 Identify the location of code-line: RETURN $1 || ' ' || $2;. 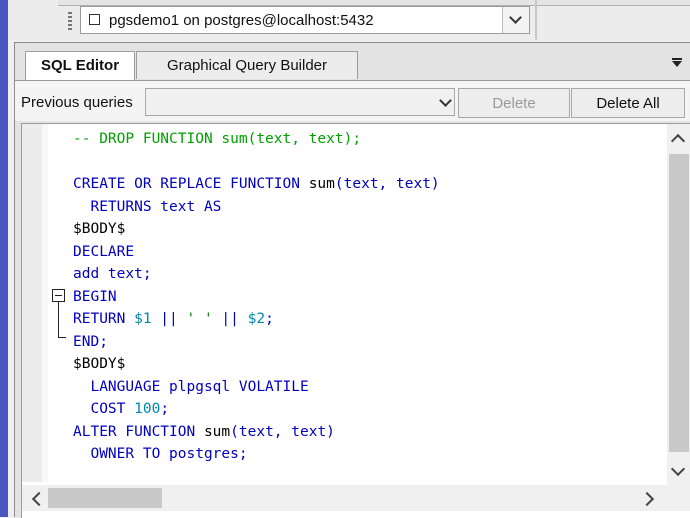
(256, 319).